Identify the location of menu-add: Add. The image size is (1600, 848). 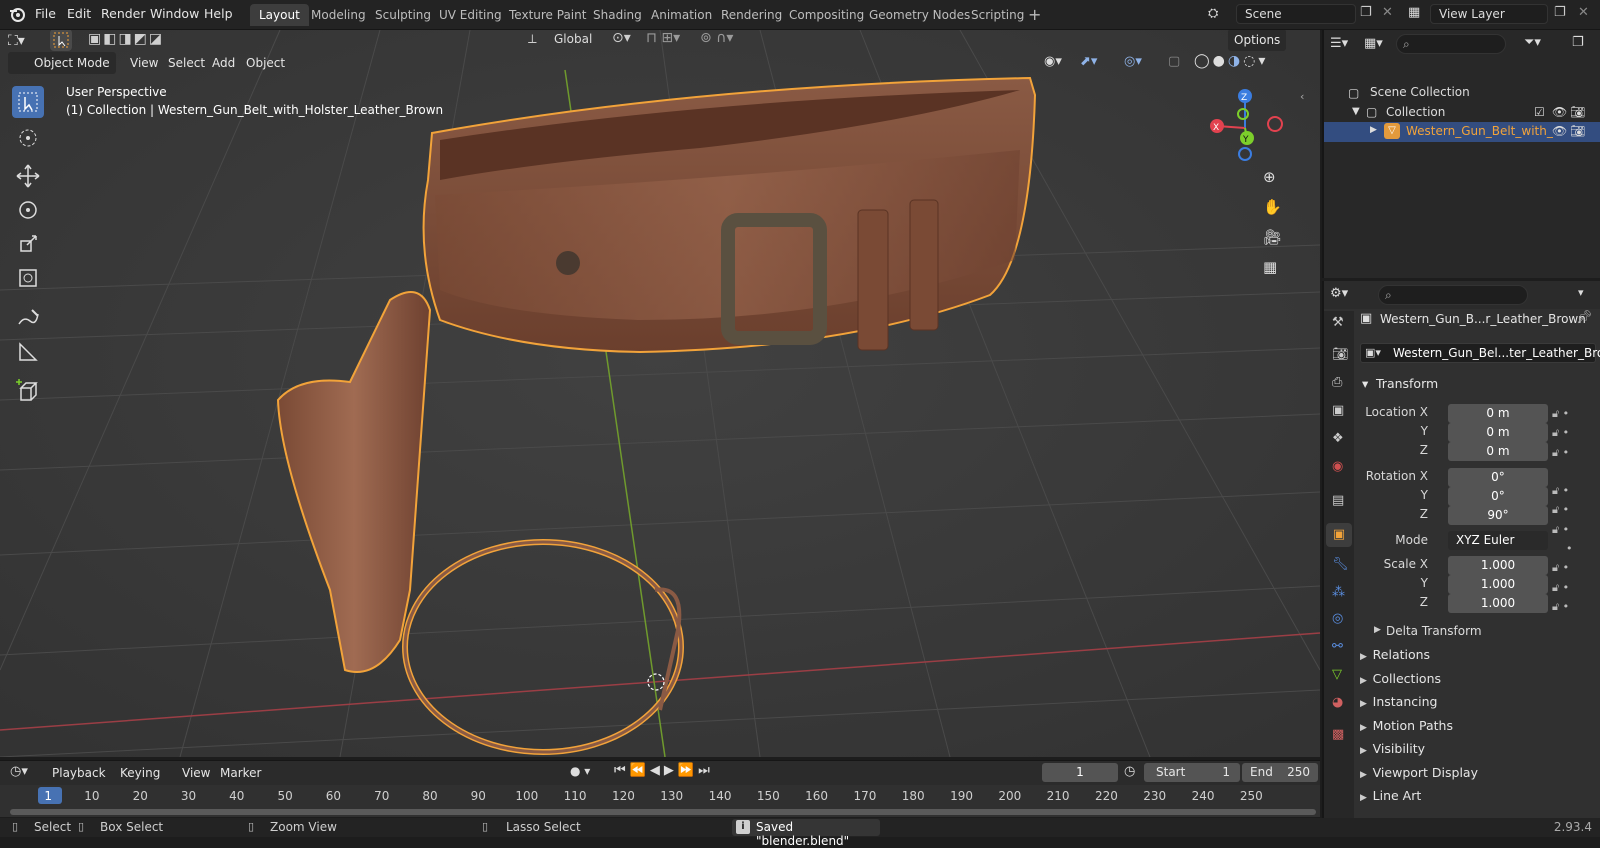
(223, 63).